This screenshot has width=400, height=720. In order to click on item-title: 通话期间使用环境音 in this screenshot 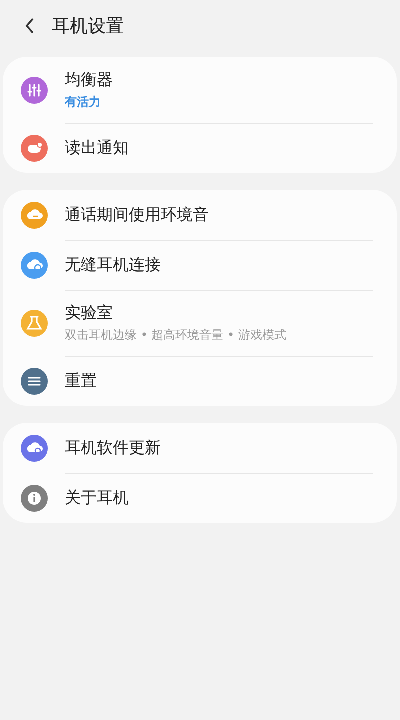, I will do `click(137, 215)`.